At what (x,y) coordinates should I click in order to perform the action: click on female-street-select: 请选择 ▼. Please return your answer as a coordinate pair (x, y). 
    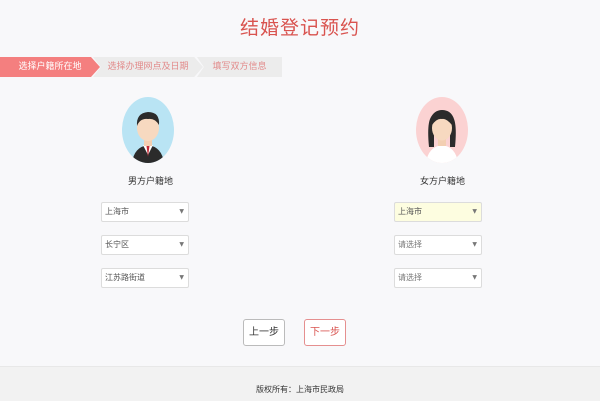
    Looking at the image, I should click on (438, 278).